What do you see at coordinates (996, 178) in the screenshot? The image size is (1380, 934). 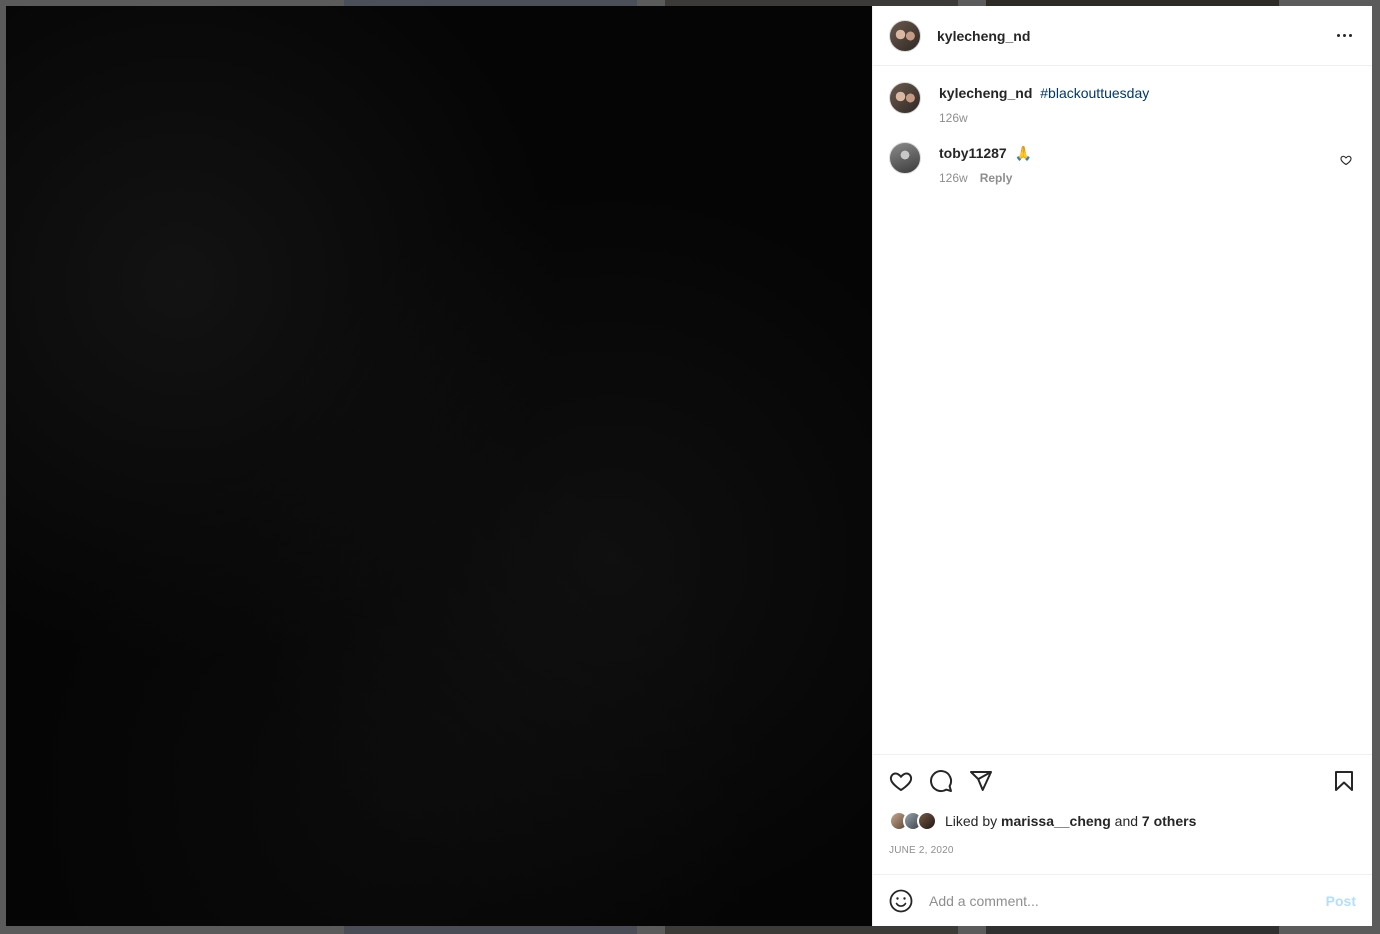 I see `reply-button: Reply` at bounding box center [996, 178].